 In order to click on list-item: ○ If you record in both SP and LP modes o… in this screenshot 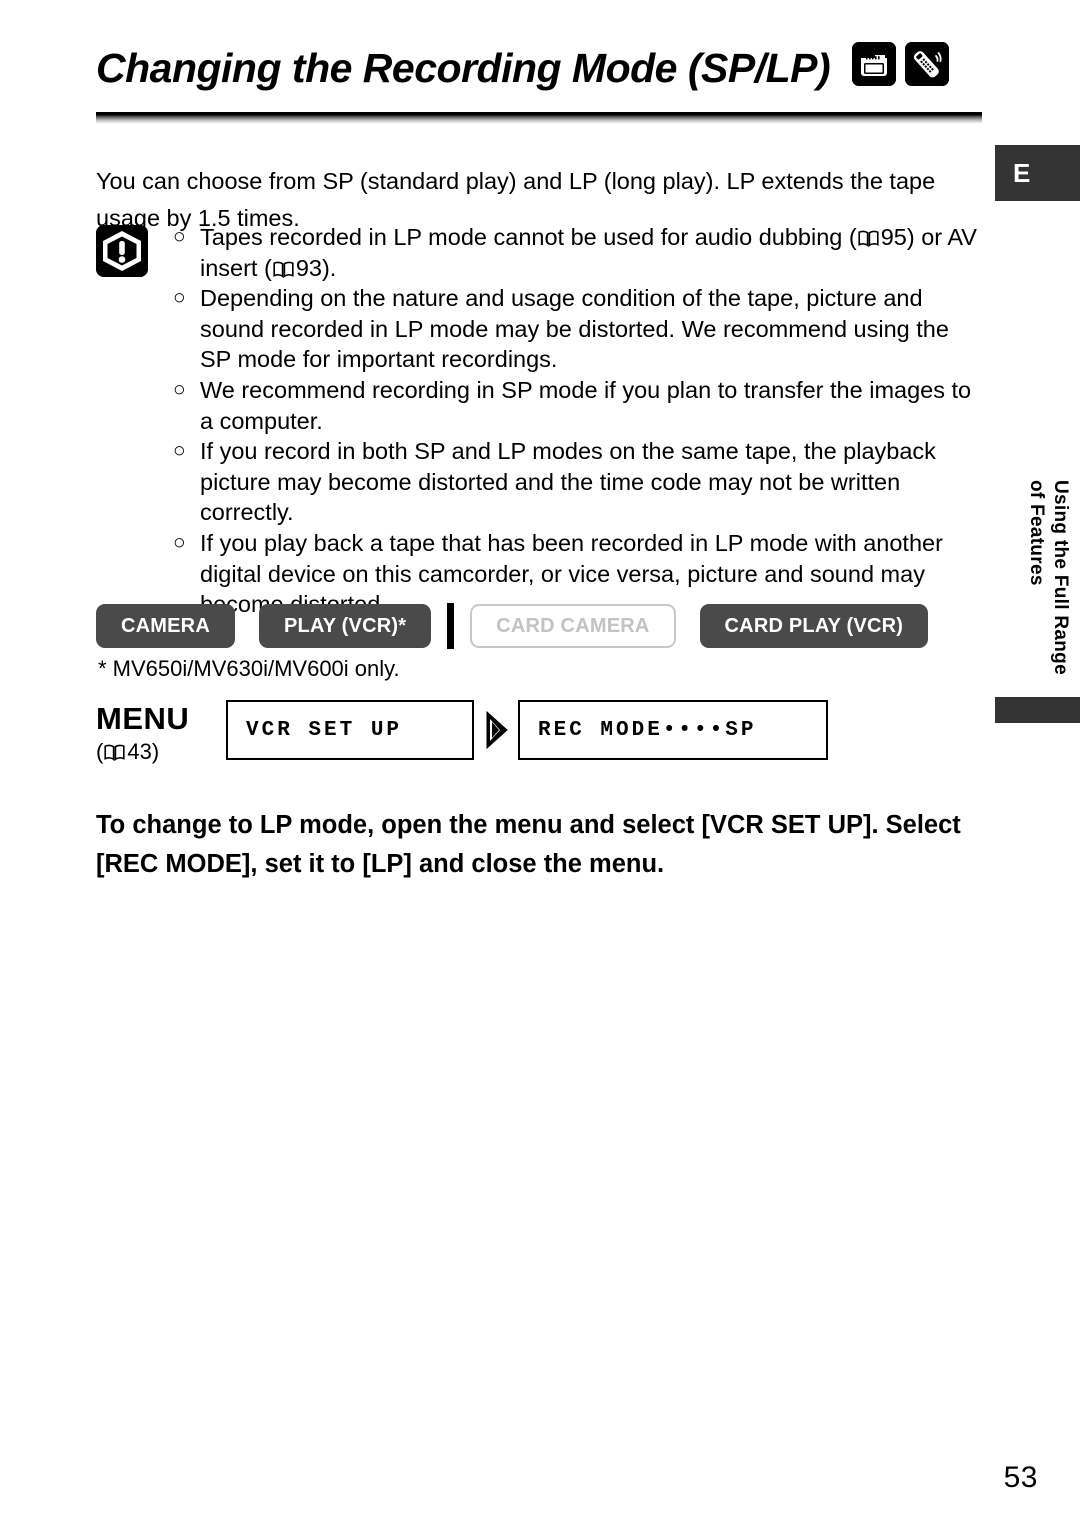, I will do `click(579, 482)`.